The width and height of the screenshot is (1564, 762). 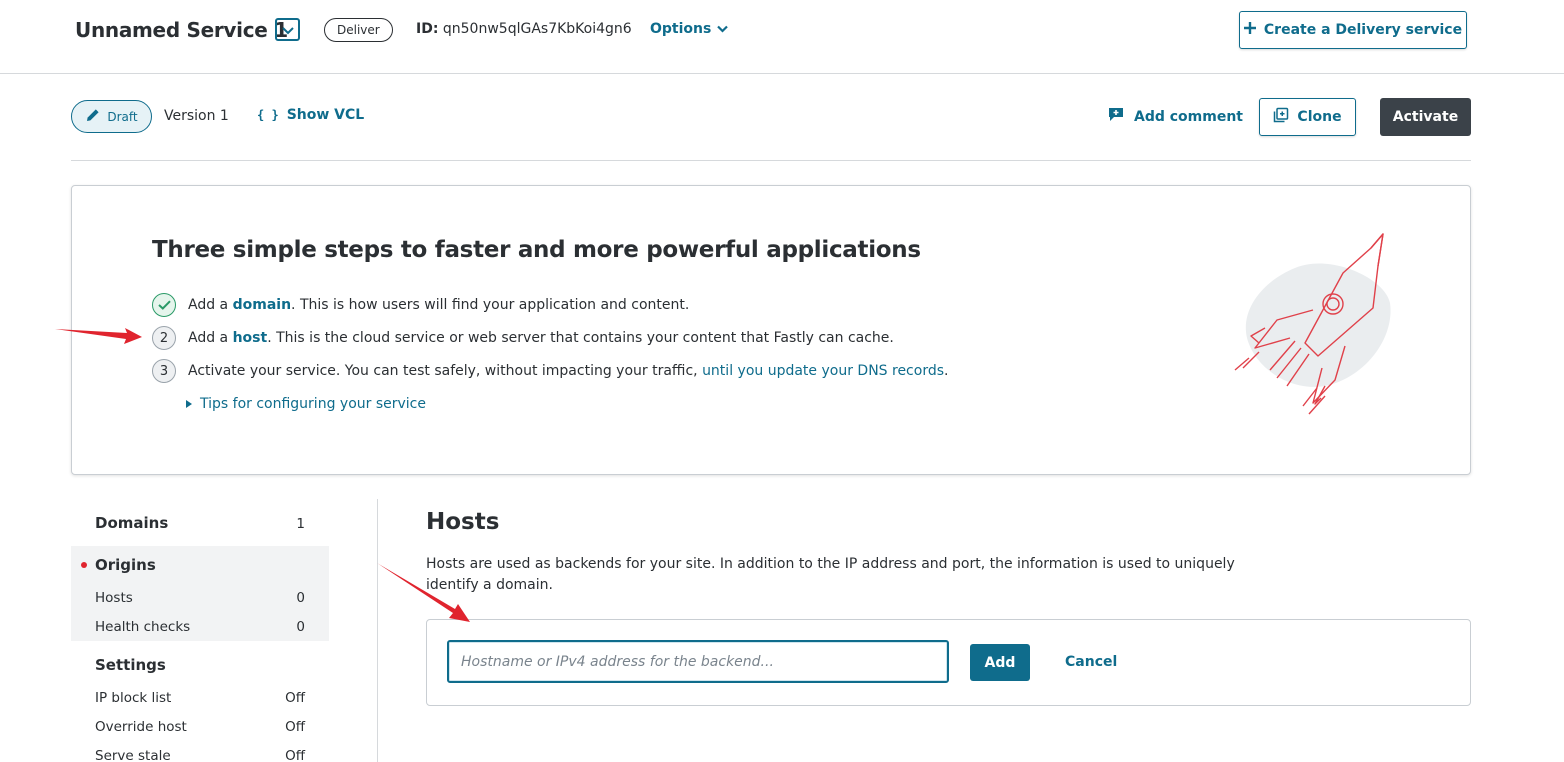 What do you see at coordinates (1363, 30) in the screenshot?
I see `create-delivery-service-label: Create a Delivery service` at bounding box center [1363, 30].